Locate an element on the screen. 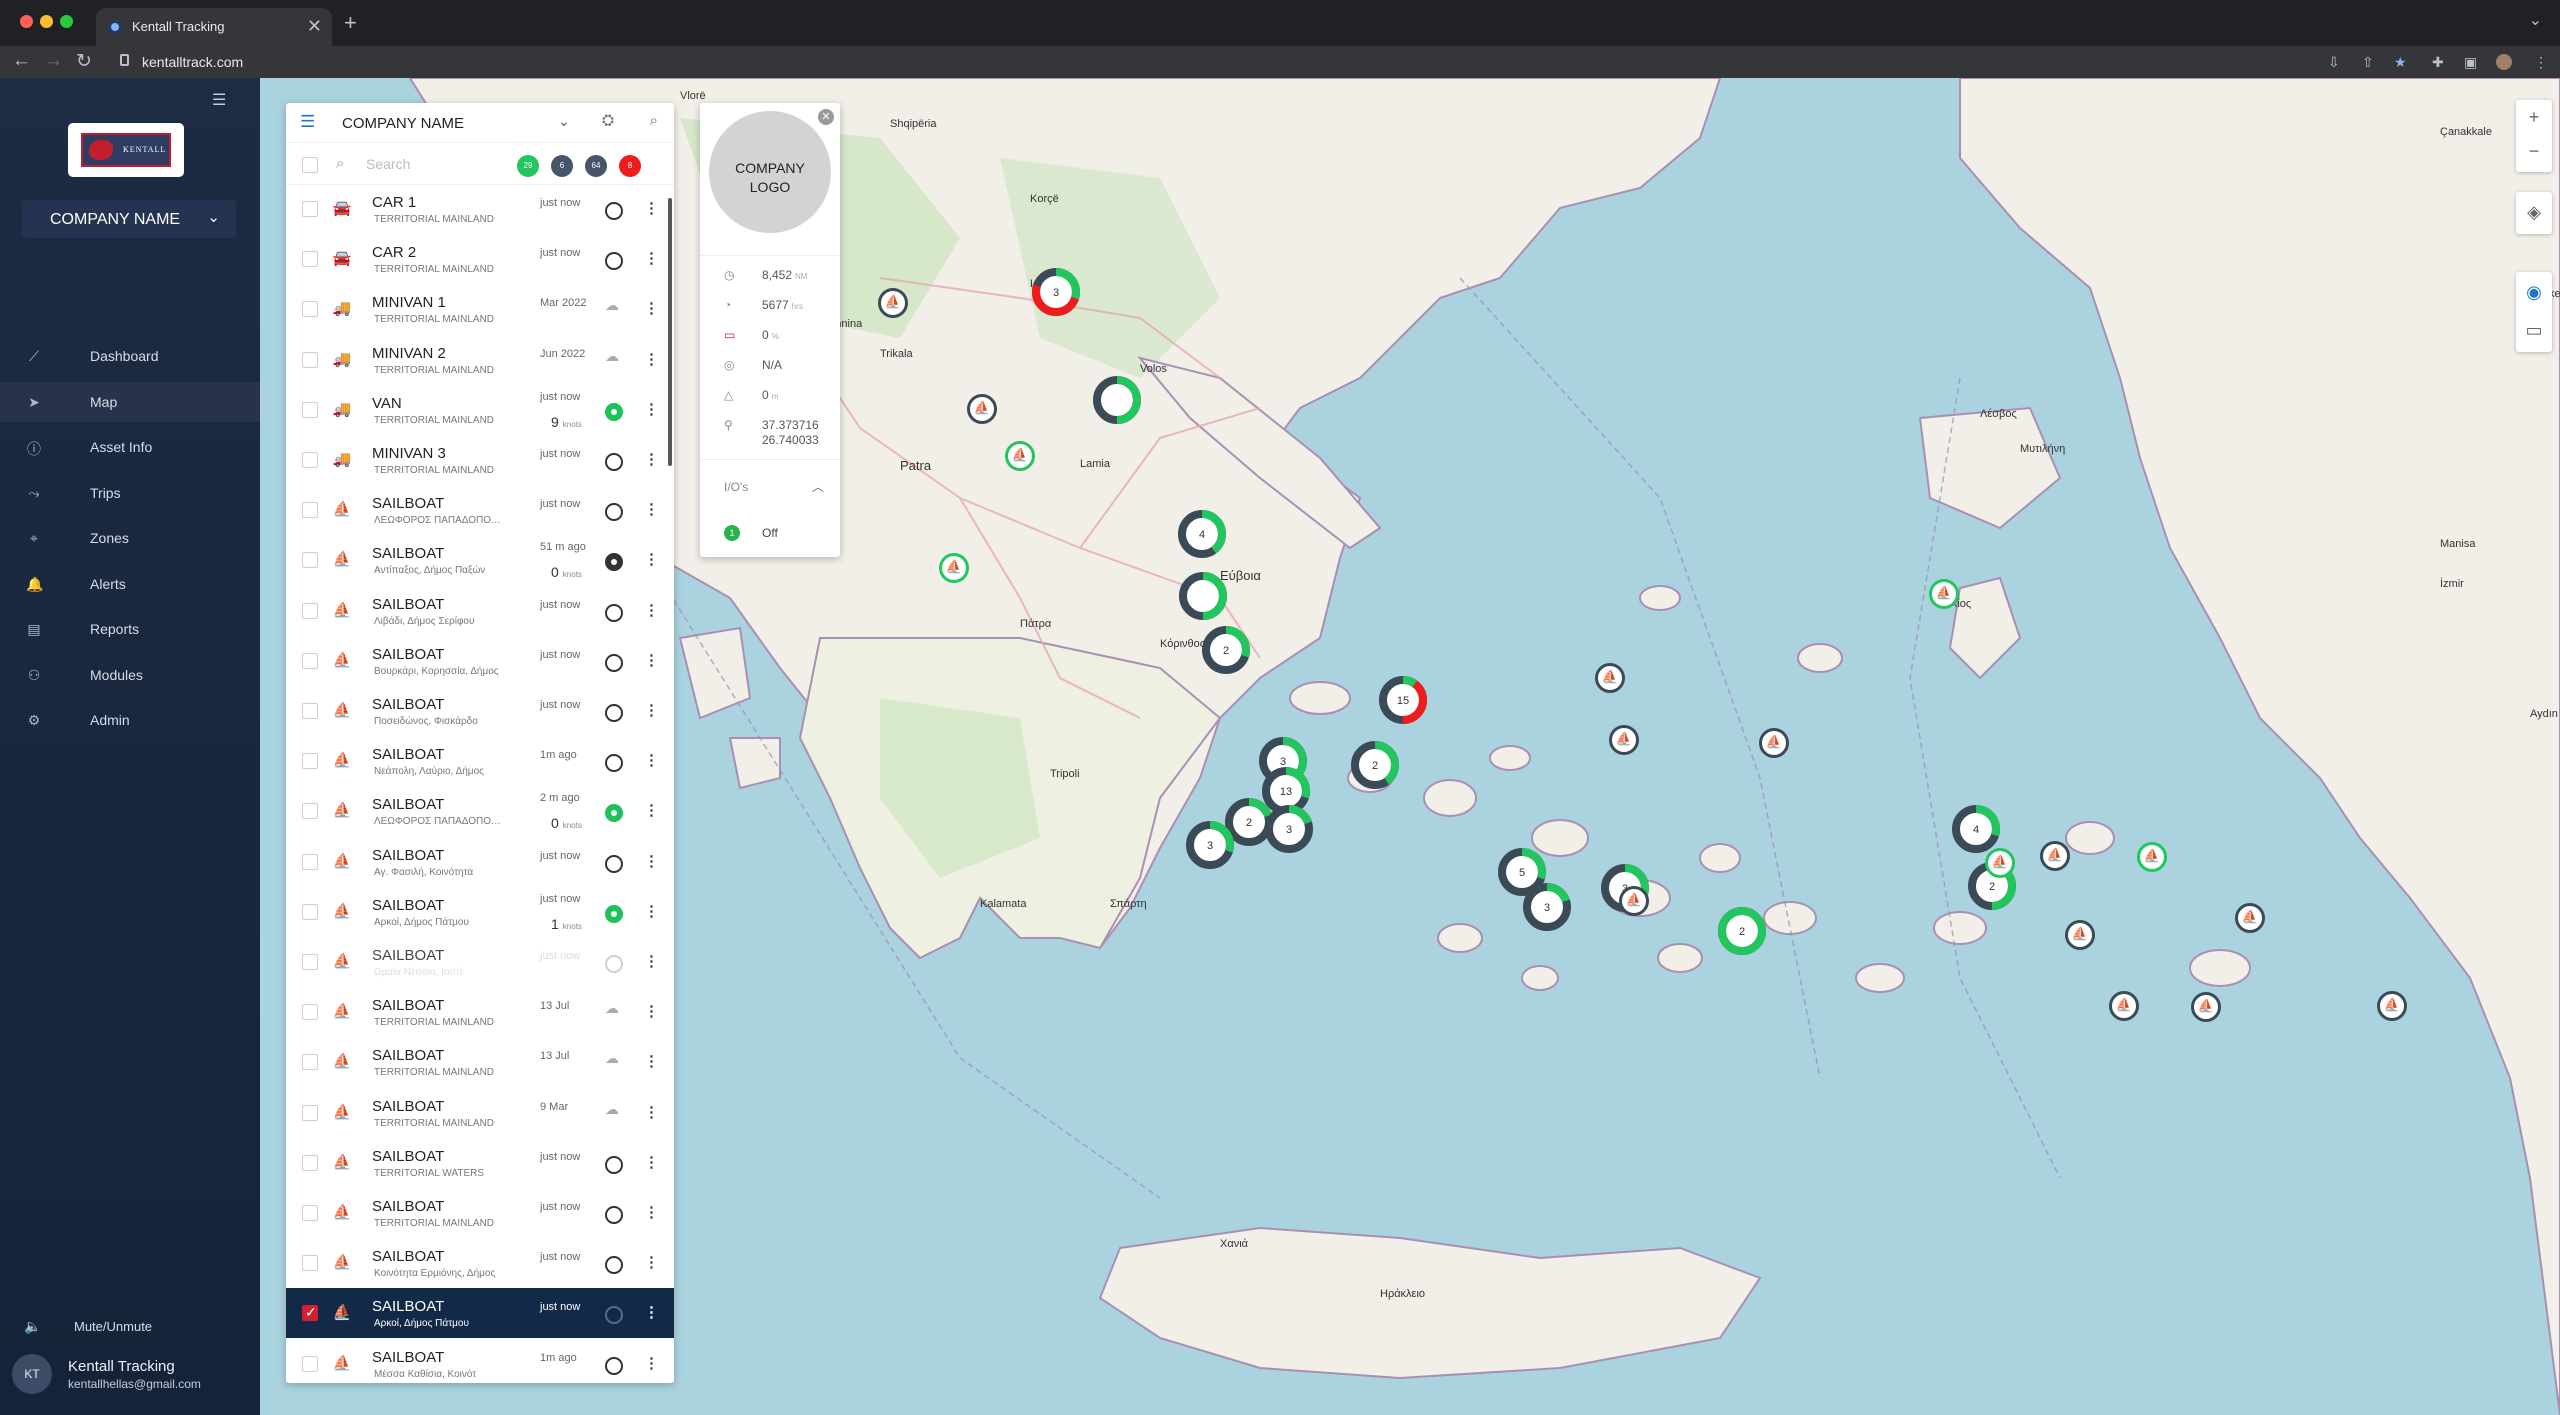  maximize-window-icon is located at coordinates (66, 21).